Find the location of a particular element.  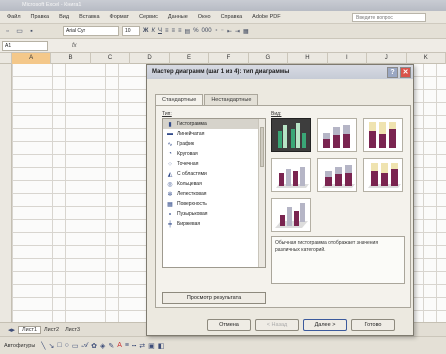

subtype-clustered-column is located at coordinates (291, 135).